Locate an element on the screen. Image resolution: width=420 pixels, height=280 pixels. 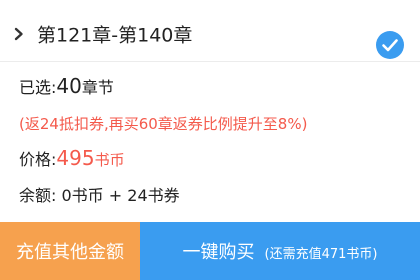
price-line: 价格:495书币 is located at coordinates (72, 158).